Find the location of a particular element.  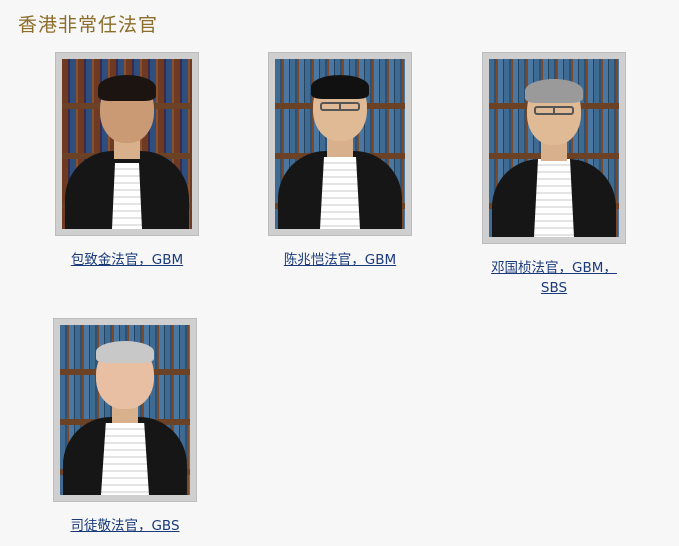

judge-card: 陈兆恺法官，GBM is located at coordinates (340, 161).